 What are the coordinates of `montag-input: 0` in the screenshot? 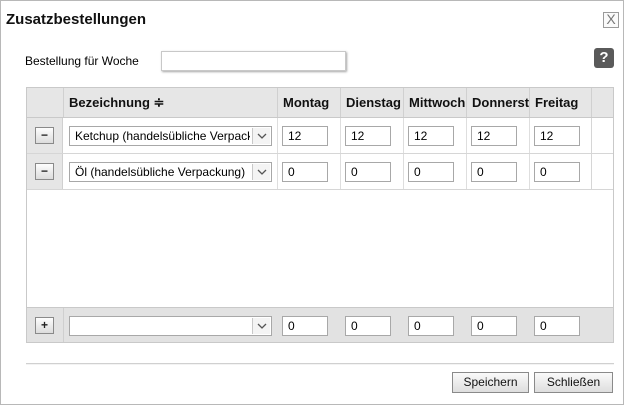 It's located at (305, 172).